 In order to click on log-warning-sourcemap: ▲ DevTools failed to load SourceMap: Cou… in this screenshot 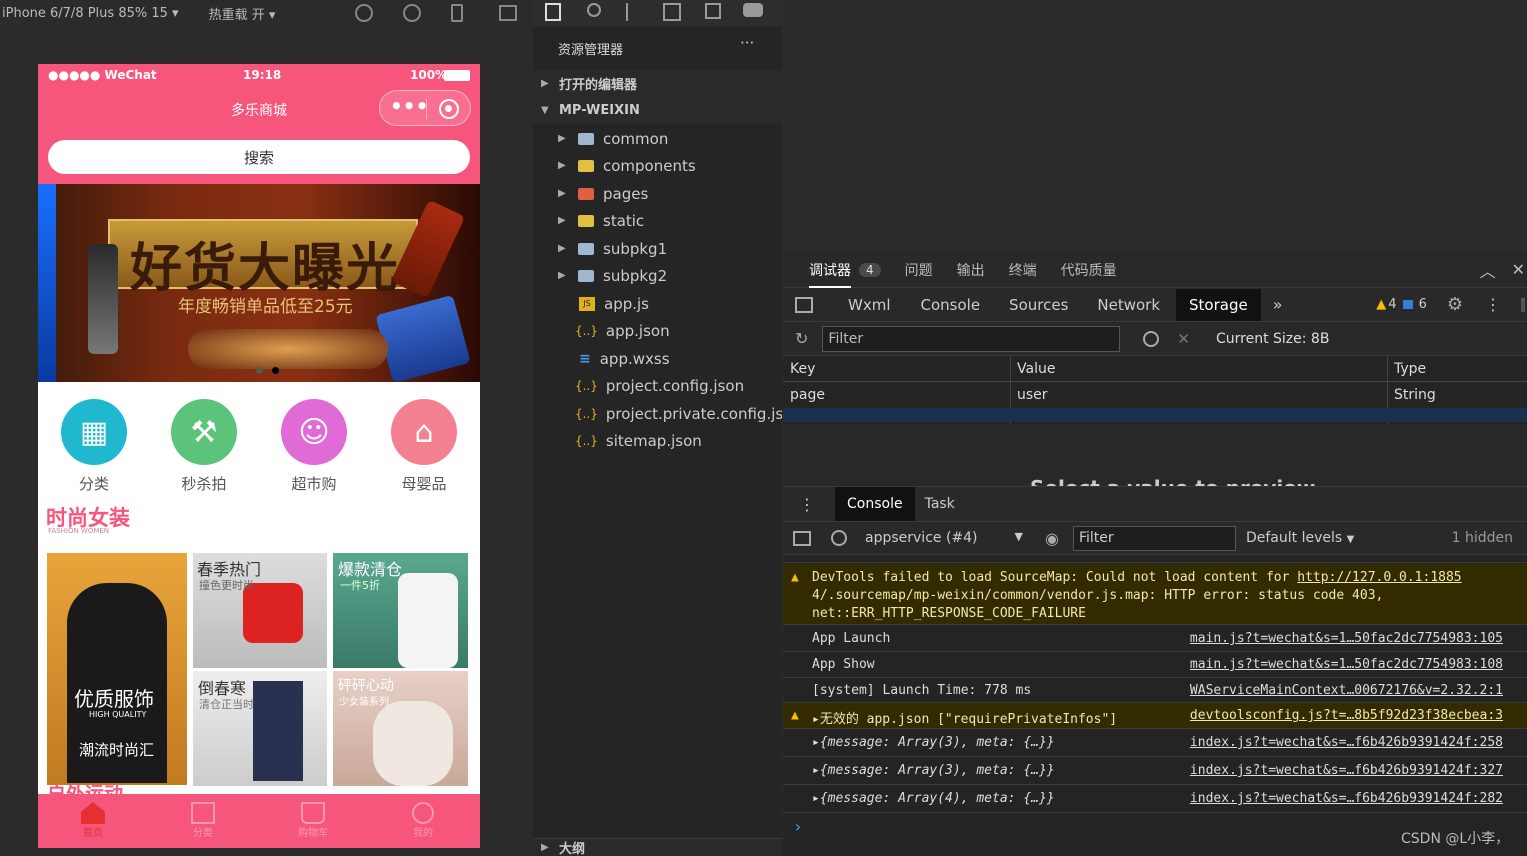, I will do `click(1155, 594)`.